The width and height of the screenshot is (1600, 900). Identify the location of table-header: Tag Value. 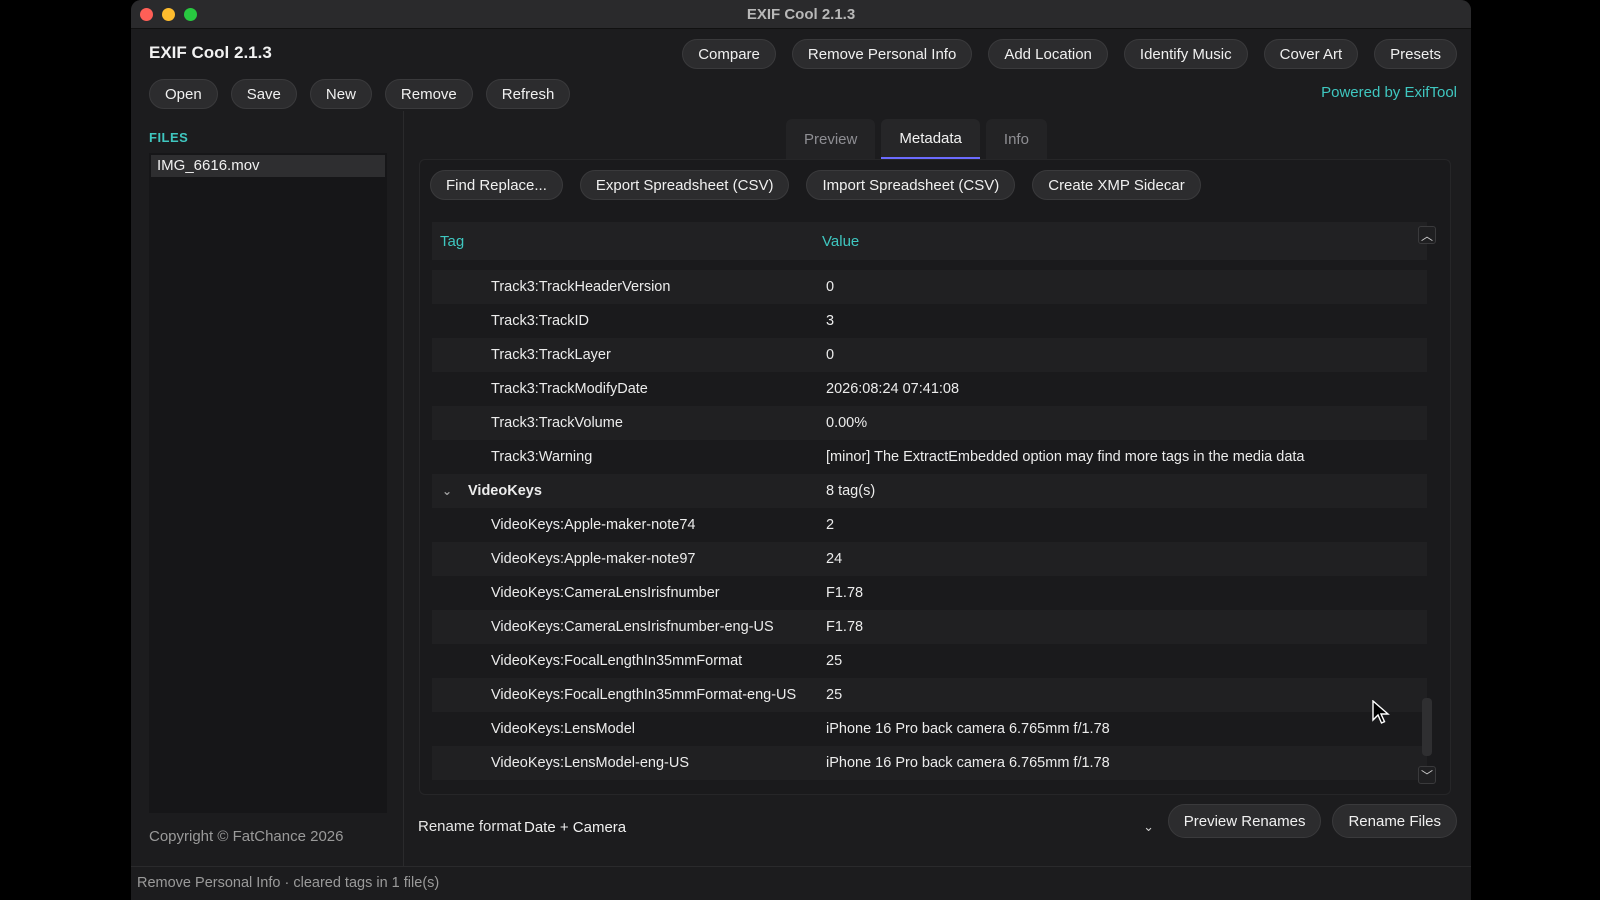
(929, 241).